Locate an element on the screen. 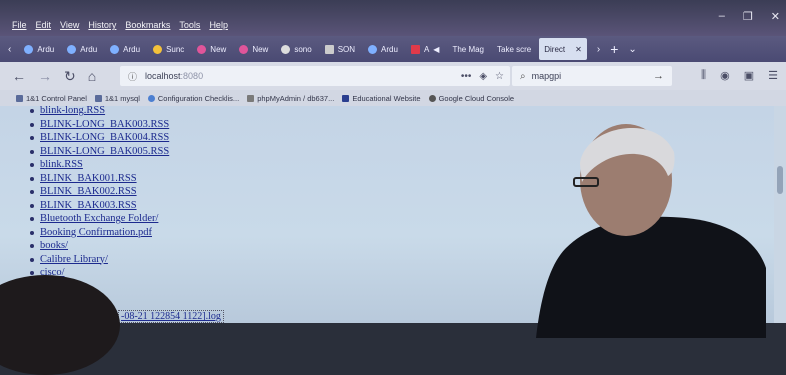 The height and width of the screenshot is (375, 786). minimize-button: – is located at coordinates (722, 16).